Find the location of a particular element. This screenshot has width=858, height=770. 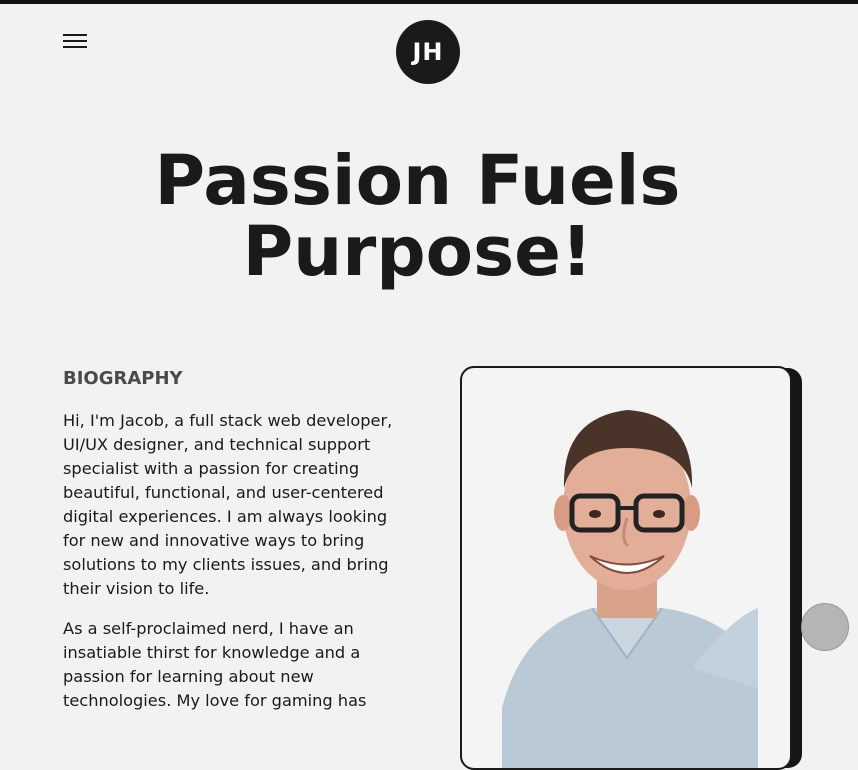

logo: JH is located at coordinates (428, 52).